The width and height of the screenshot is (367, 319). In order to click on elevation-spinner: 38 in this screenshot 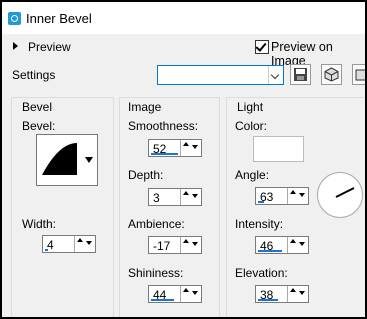, I will do `click(282, 294)`.